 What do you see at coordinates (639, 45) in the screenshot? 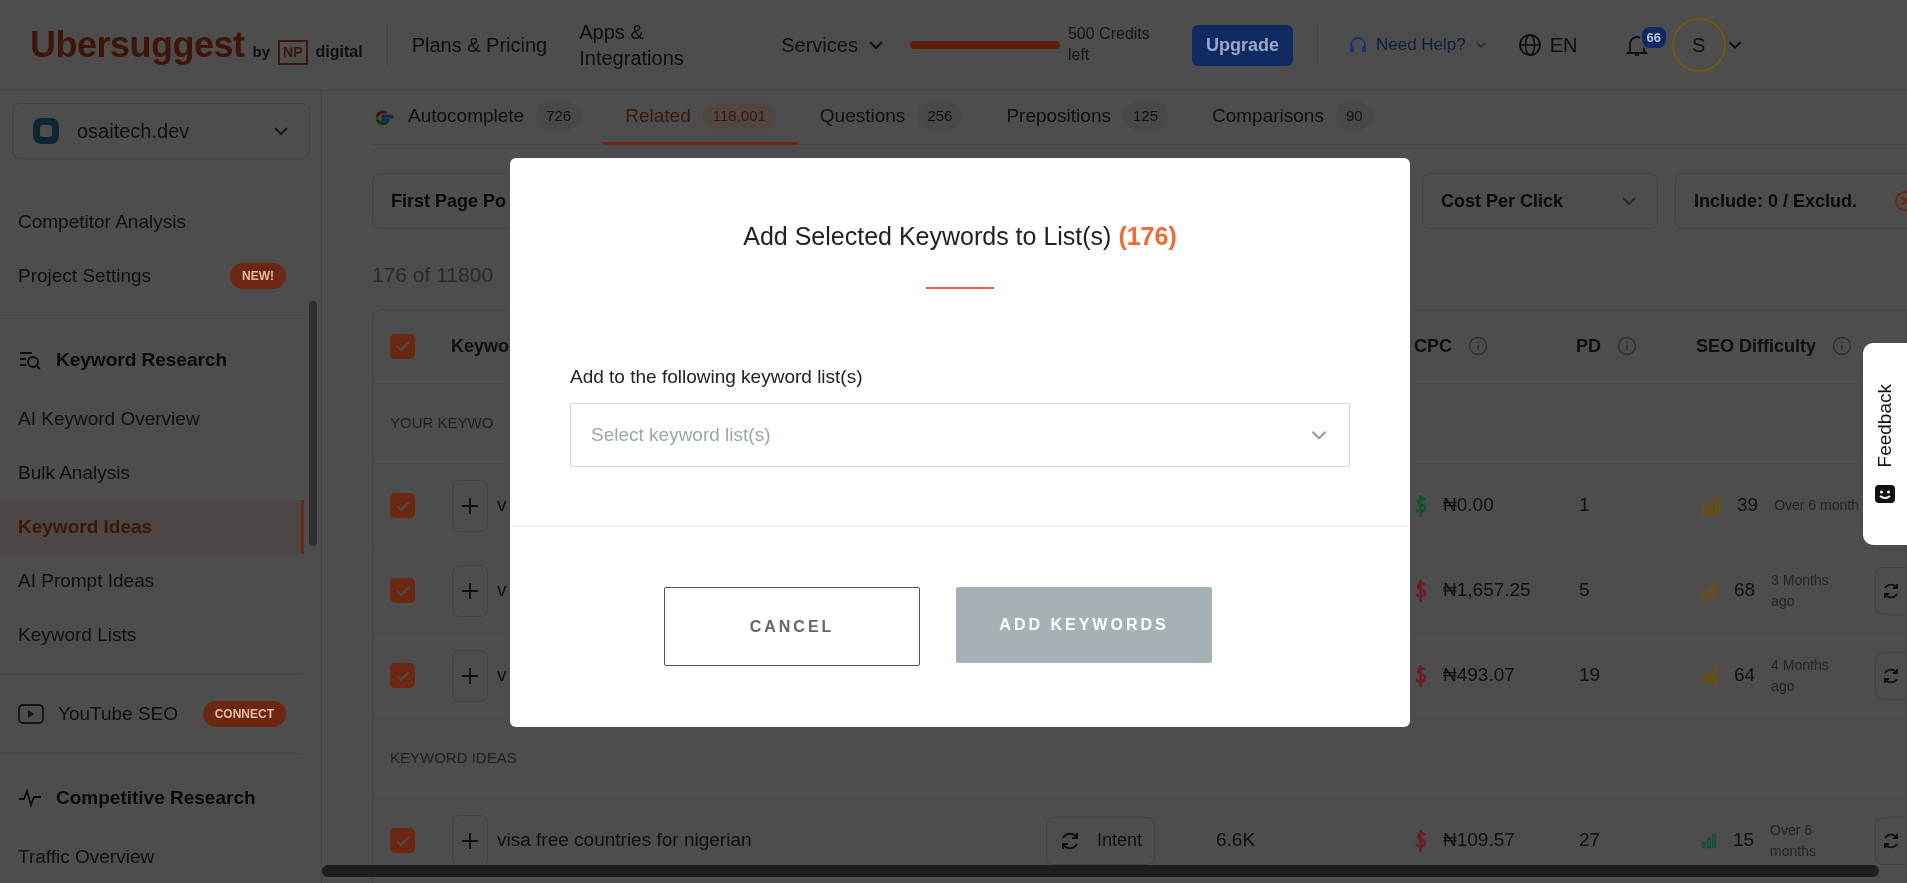
I see `nav-link: Apps & Integrations` at bounding box center [639, 45].